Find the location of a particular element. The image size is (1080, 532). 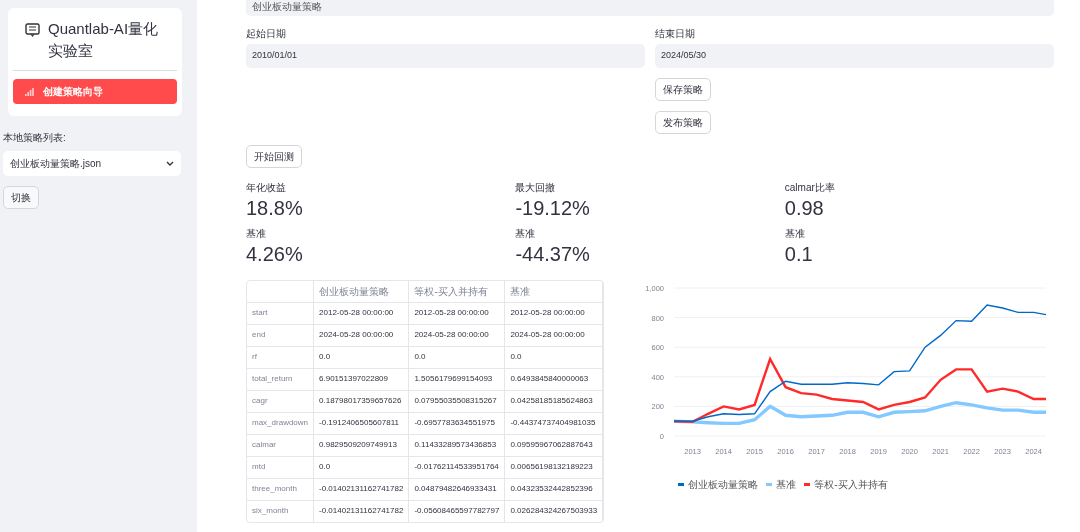

strategy-select: 创业板动量策略.json is located at coordinates (92, 163).